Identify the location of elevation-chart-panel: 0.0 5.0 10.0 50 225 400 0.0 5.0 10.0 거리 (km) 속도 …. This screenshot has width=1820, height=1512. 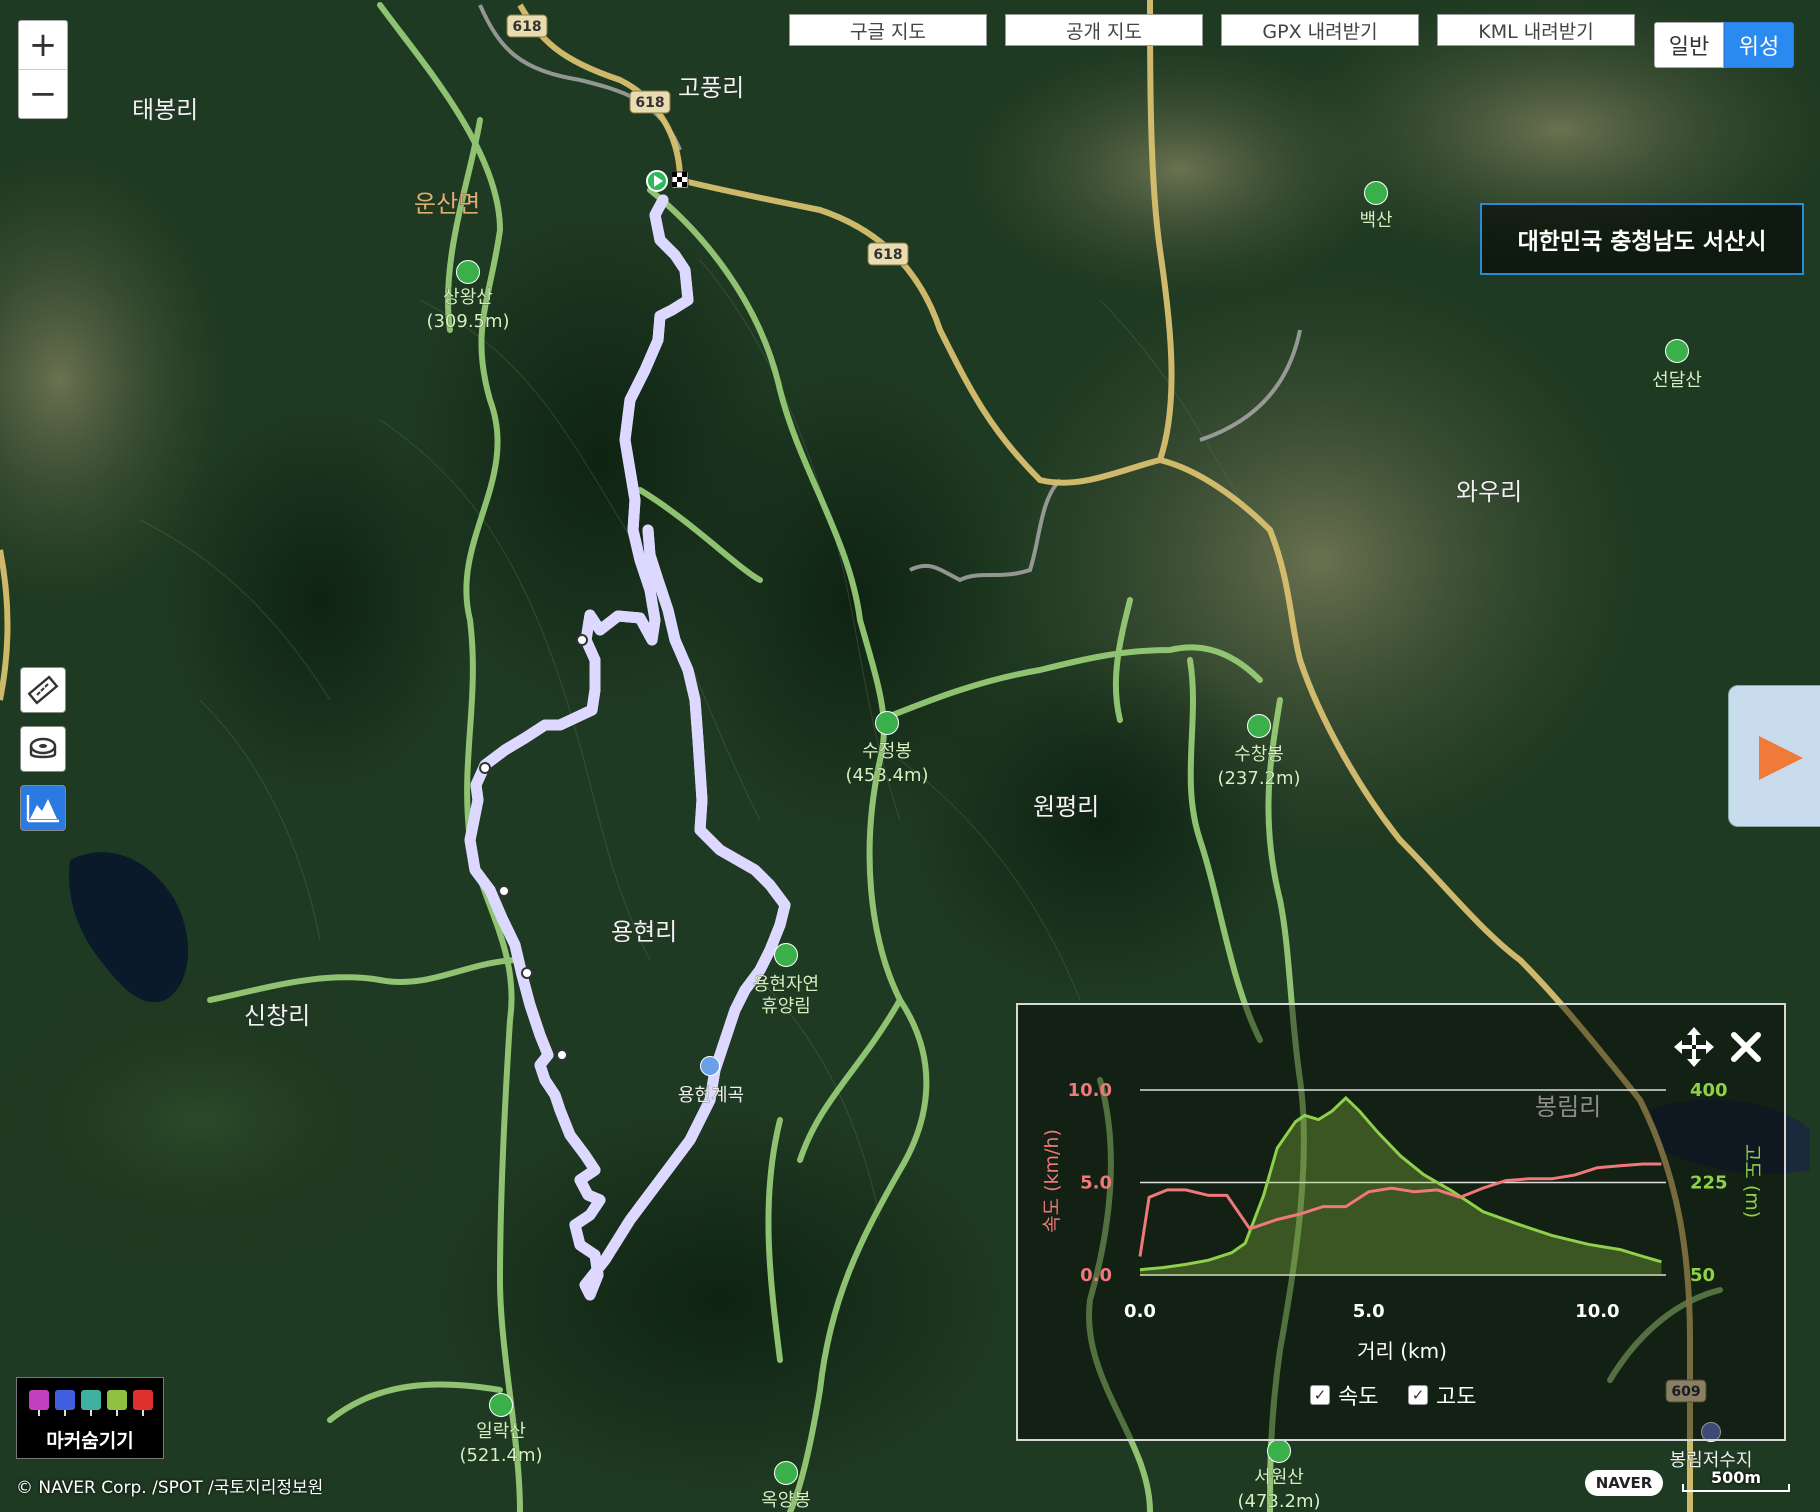
(1401, 1222).